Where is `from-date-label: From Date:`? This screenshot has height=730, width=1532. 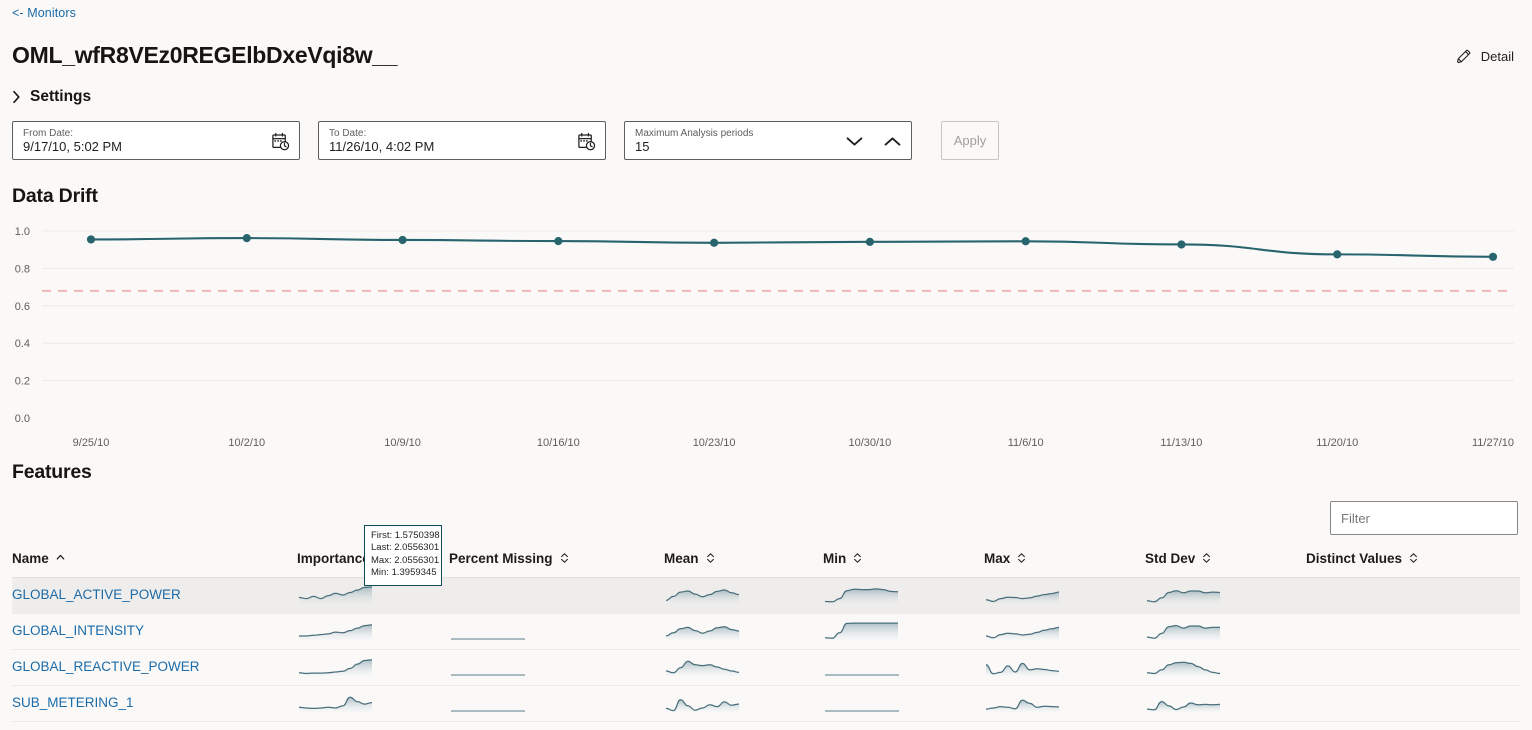
from-date-label: From Date: is located at coordinates (48, 133).